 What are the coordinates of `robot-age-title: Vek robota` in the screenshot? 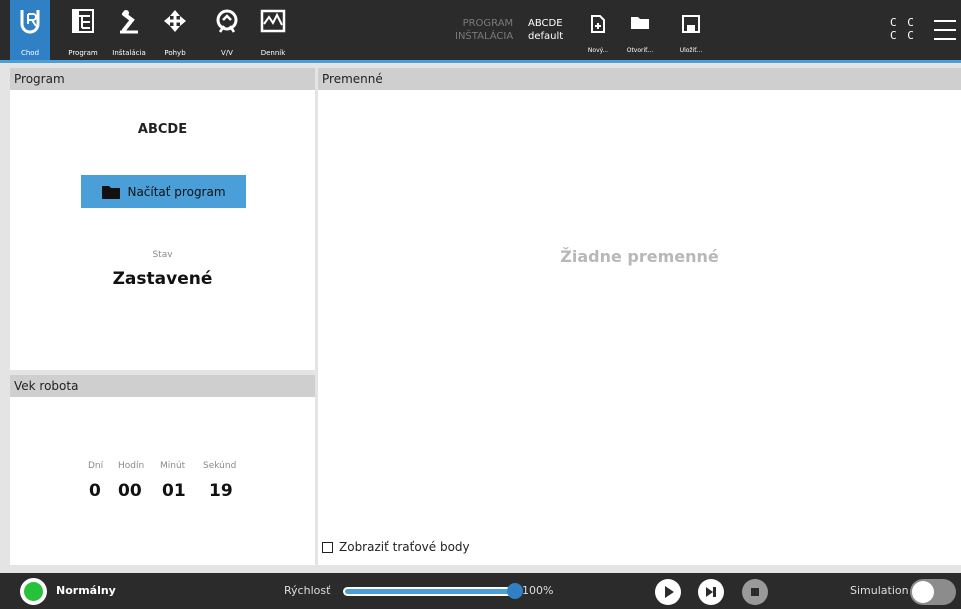 It's located at (162, 386).